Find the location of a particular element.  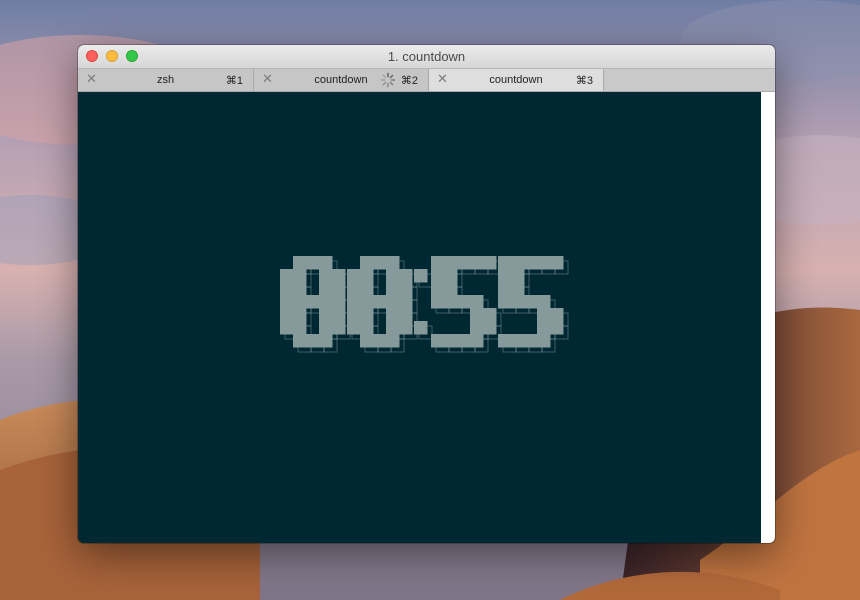

tab-bar: ✕ zsh ⌘1 ✕ countdown ⌘2 ✕ countdown ⌘3 is located at coordinates (426, 80).